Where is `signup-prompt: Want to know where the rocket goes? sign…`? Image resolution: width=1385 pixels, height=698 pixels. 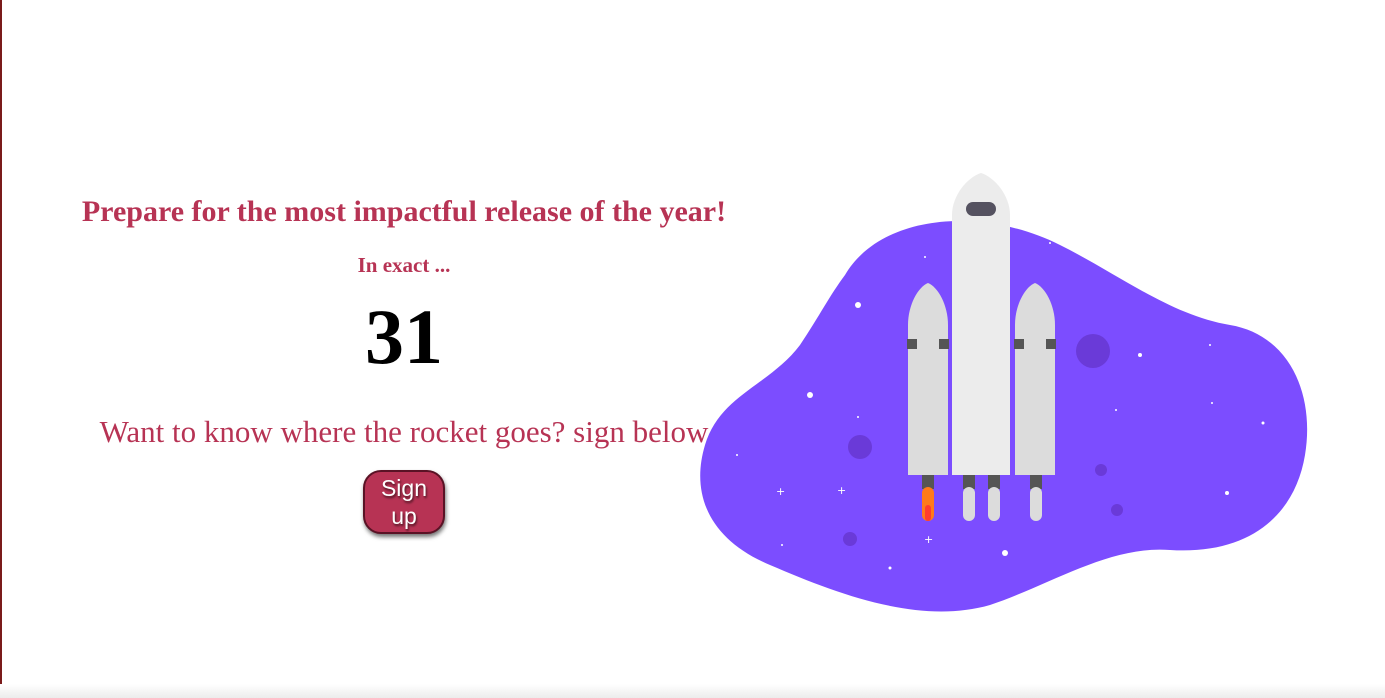
signup-prompt: Want to know where the rocket goes? sign… is located at coordinates (404, 431).